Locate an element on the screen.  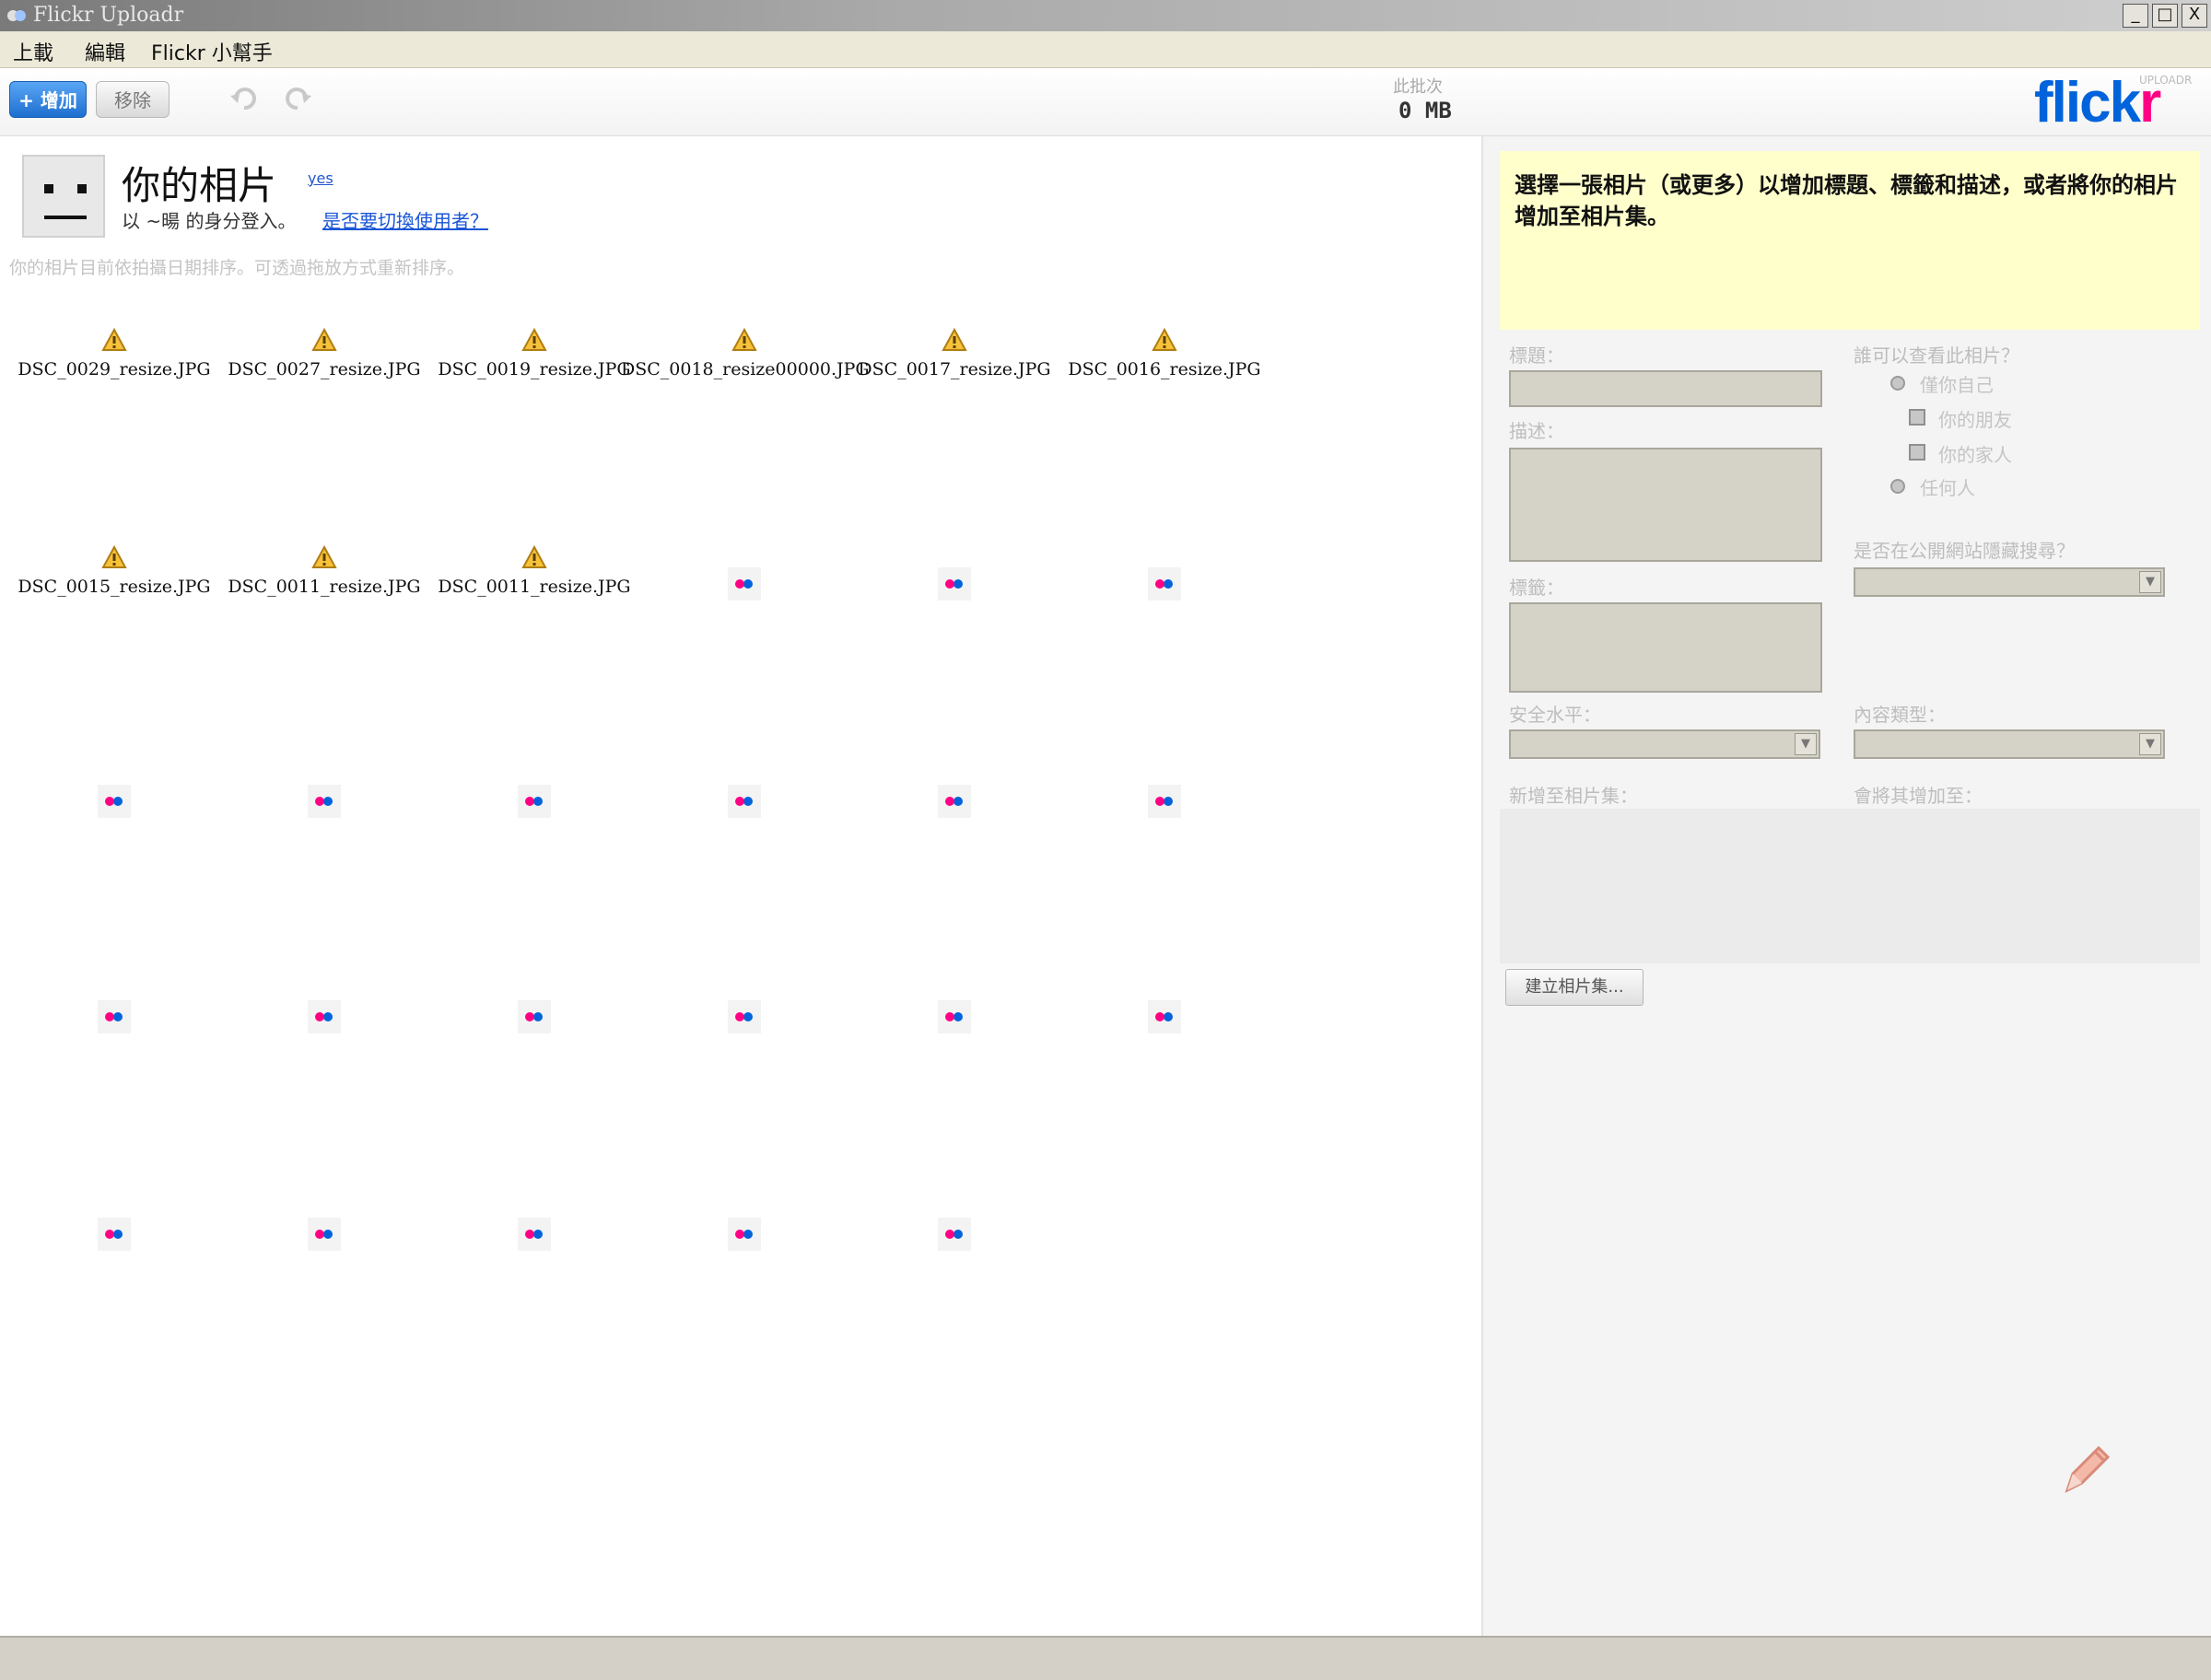
menu-bar: 上載 編輯 Flickr 小幫手 is located at coordinates (1105, 49).